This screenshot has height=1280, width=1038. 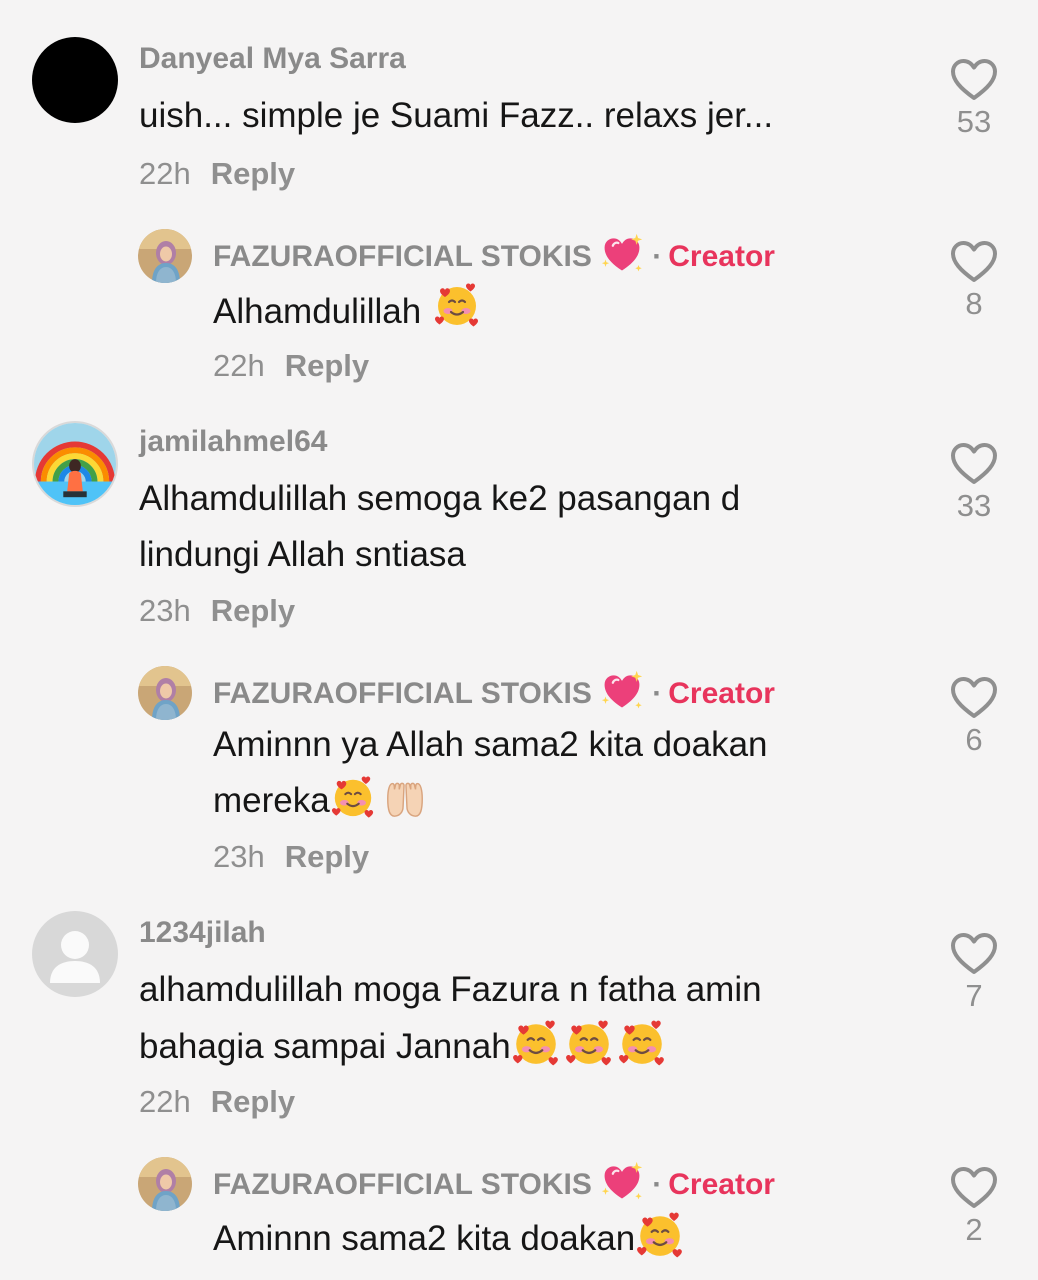 I want to click on like-count: 2, so click(x=974, y=1229).